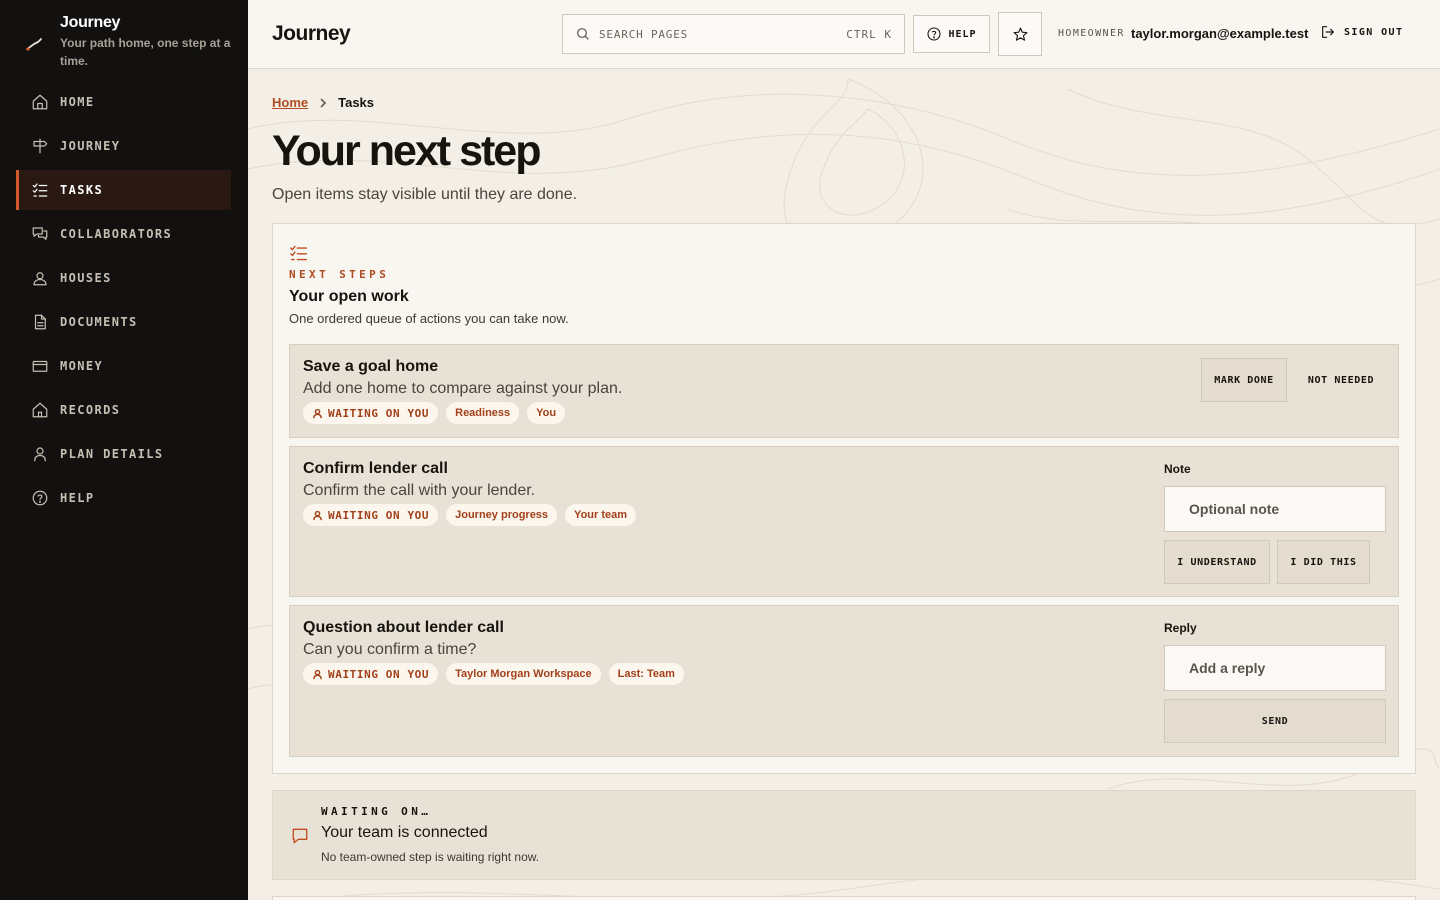  I want to click on sidebar-item-houses: HOUSES, so click(123, 278).